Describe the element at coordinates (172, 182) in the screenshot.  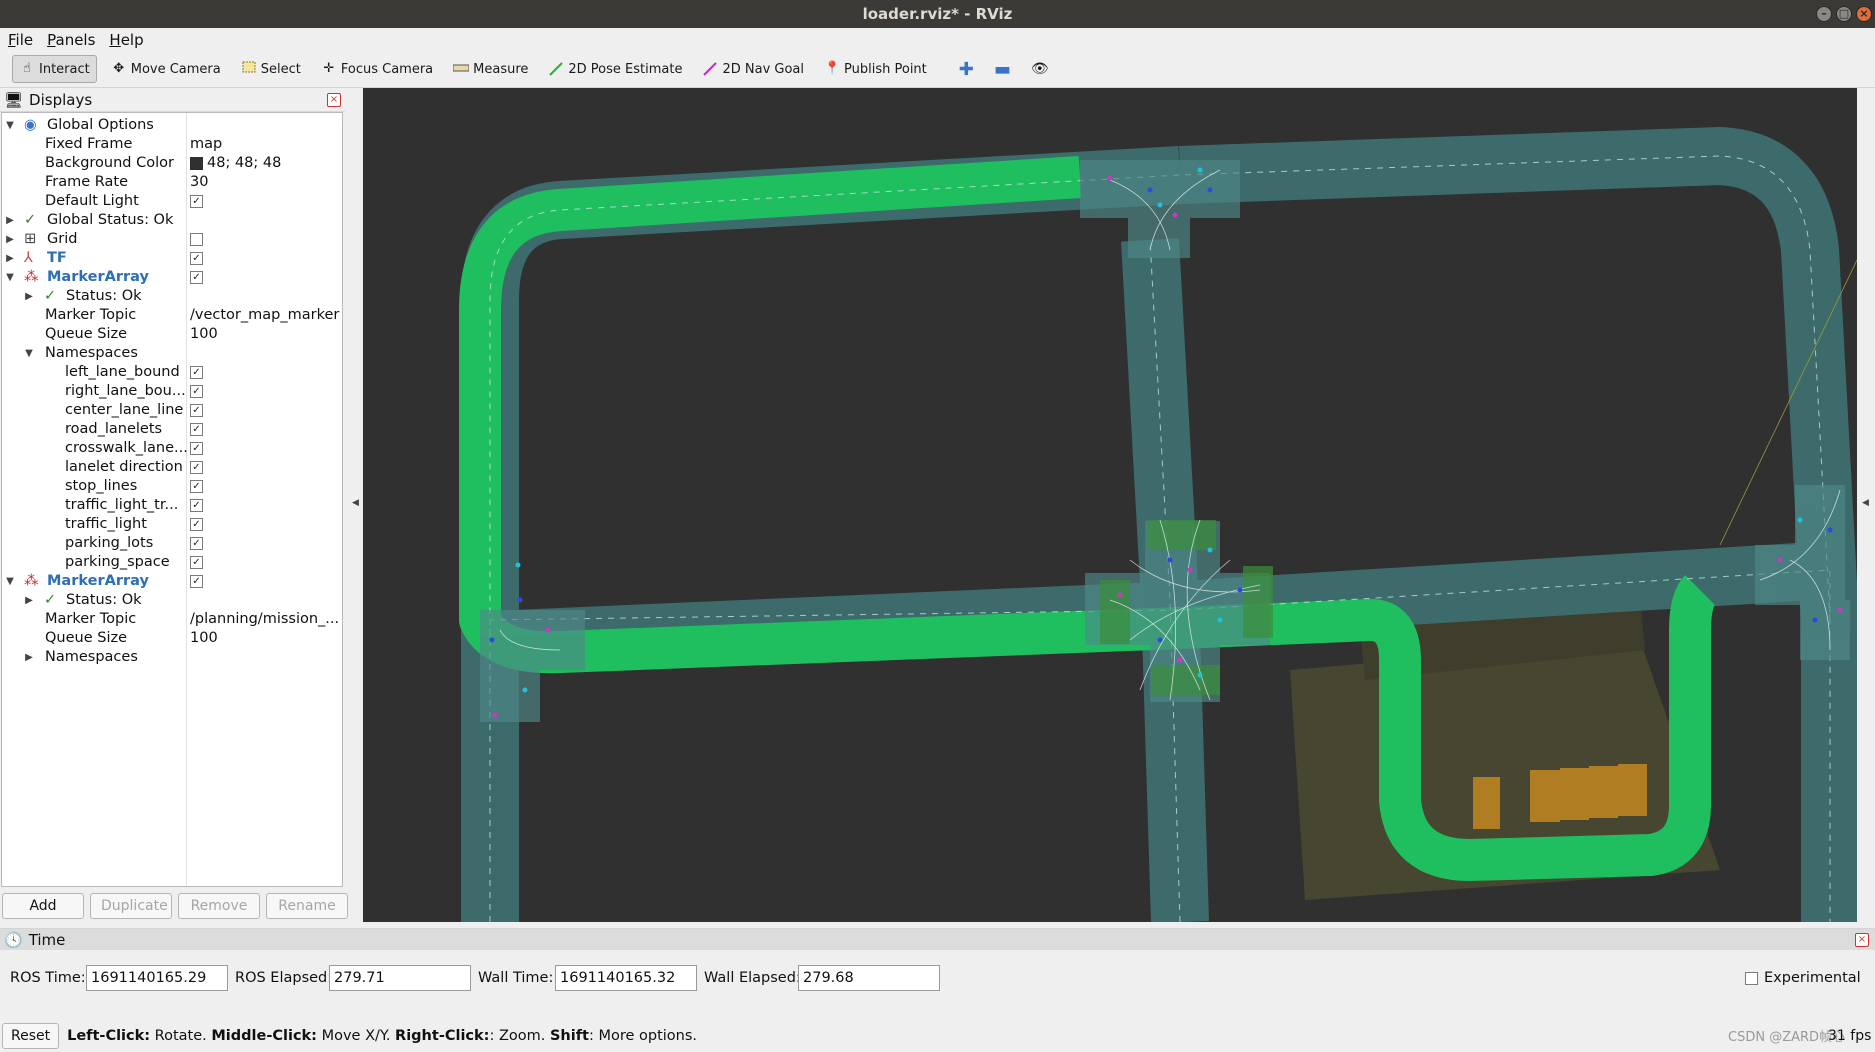
I see `tree-row-frame-rate: Frame Rate 30` at that location.